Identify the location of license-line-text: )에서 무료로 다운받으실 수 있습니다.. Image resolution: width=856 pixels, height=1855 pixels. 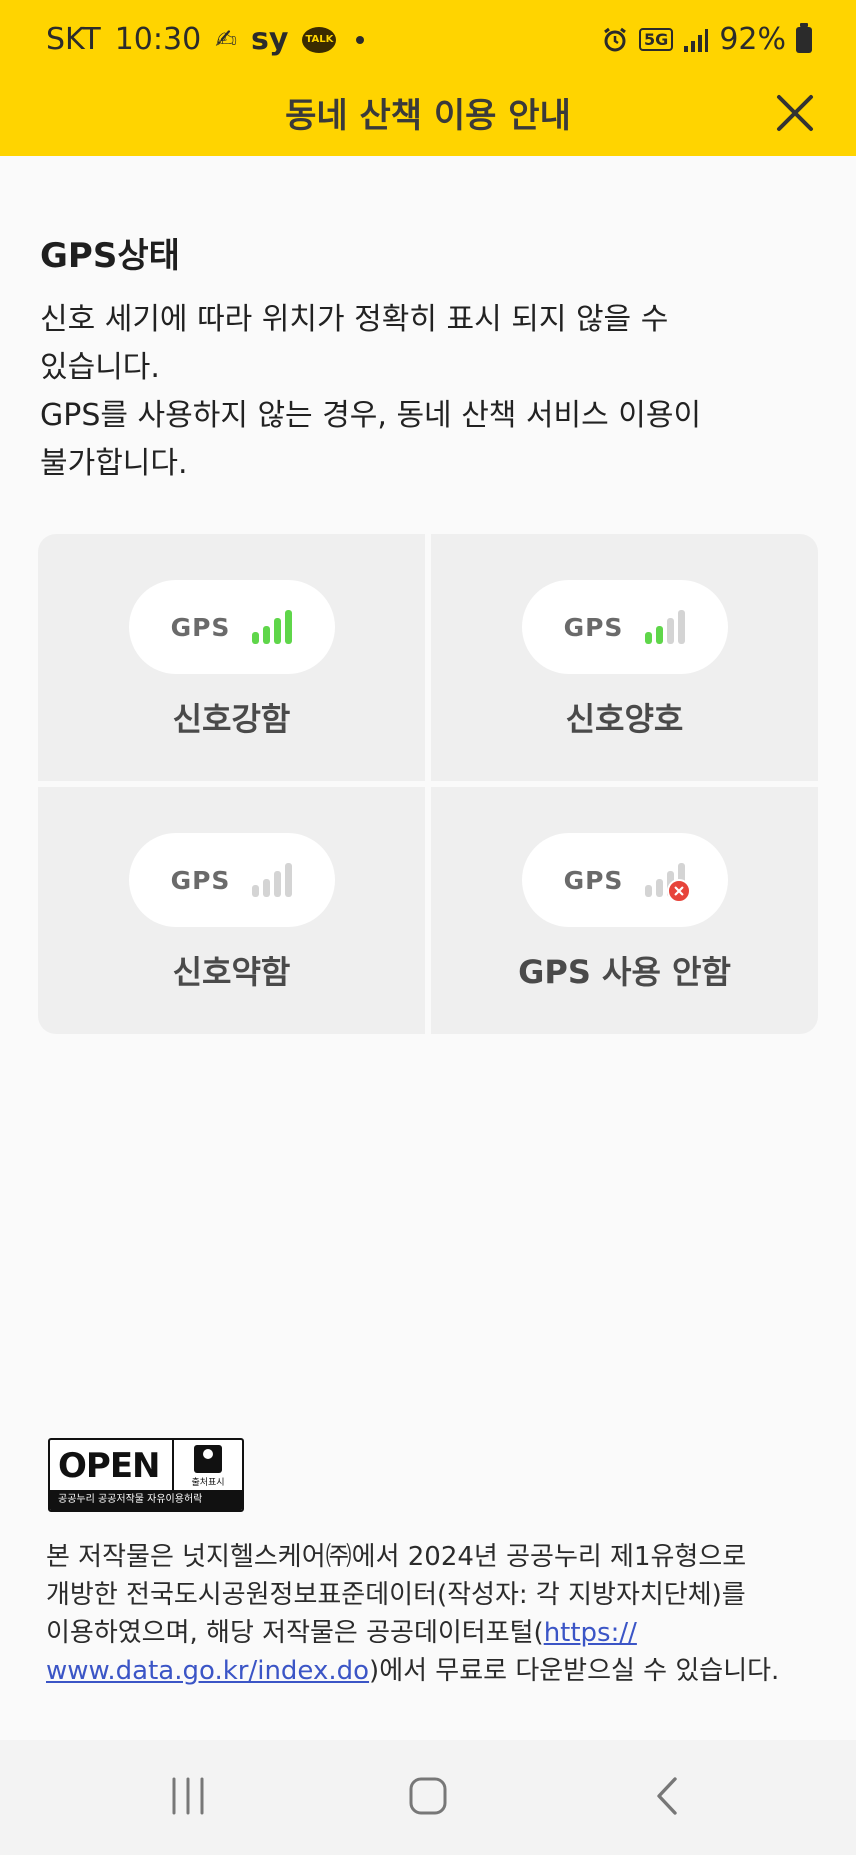
(574, 1671).